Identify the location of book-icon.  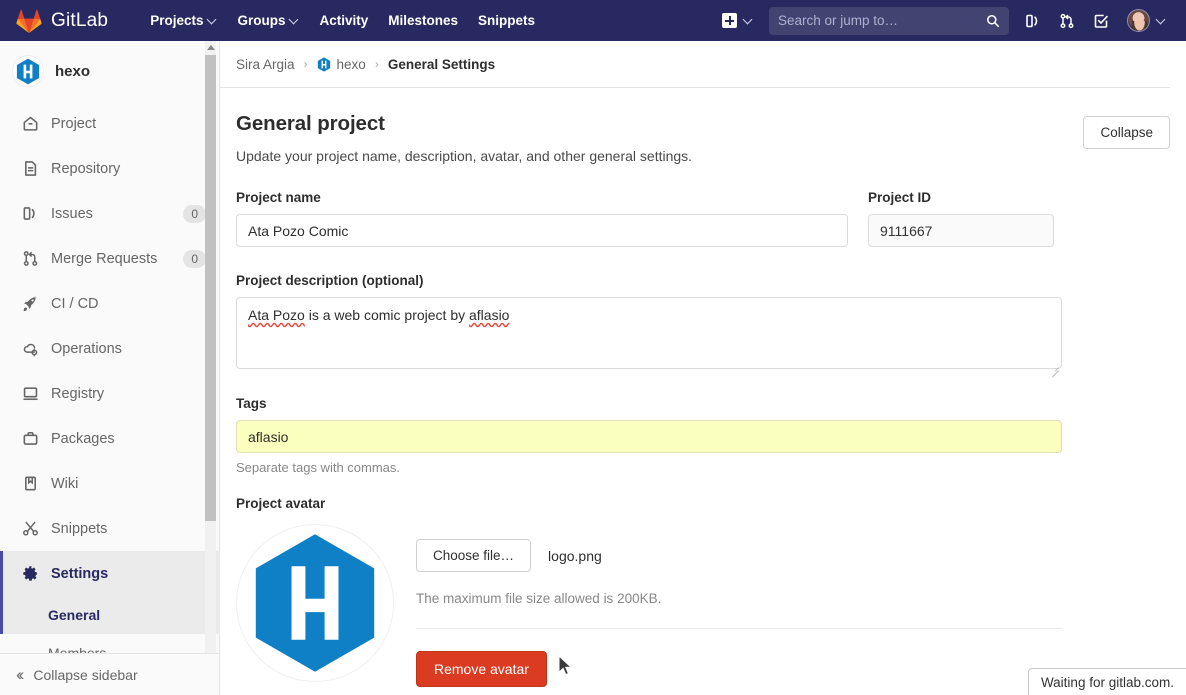
(30, 484).